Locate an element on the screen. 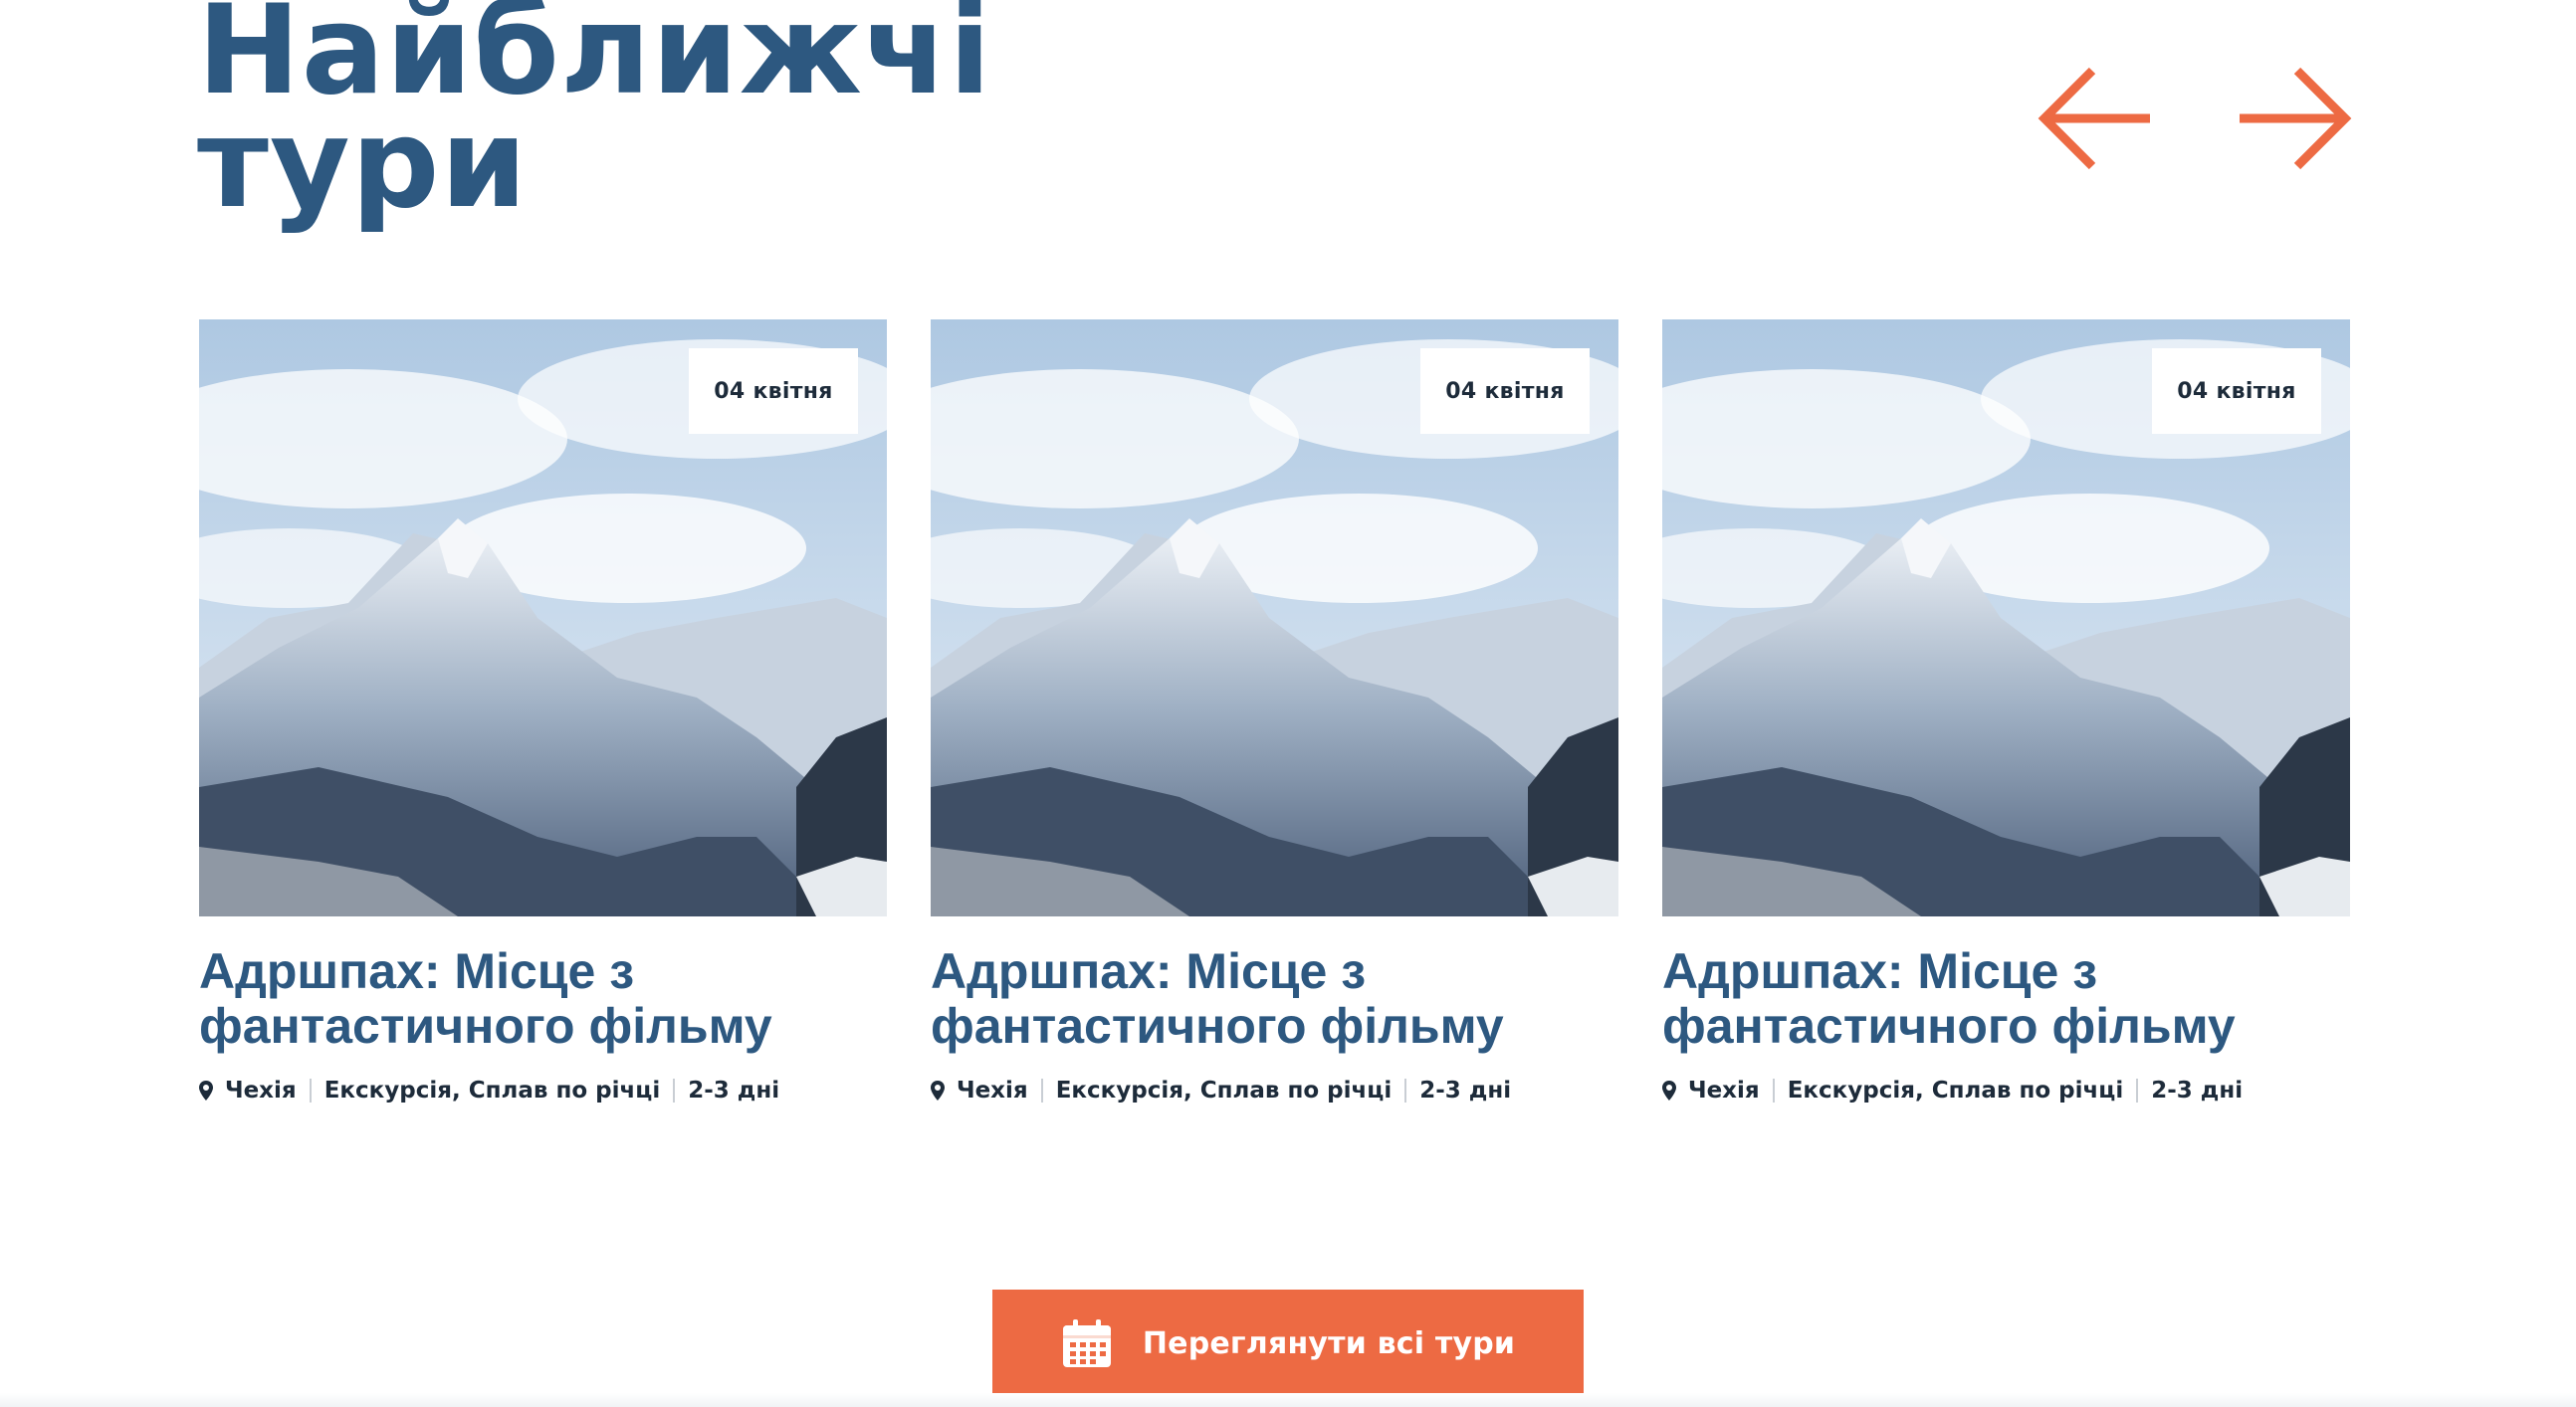 The height and width of the screenshot is (1407, 2576). section-title: Найближчі тури is located at coordinates (694, 113).